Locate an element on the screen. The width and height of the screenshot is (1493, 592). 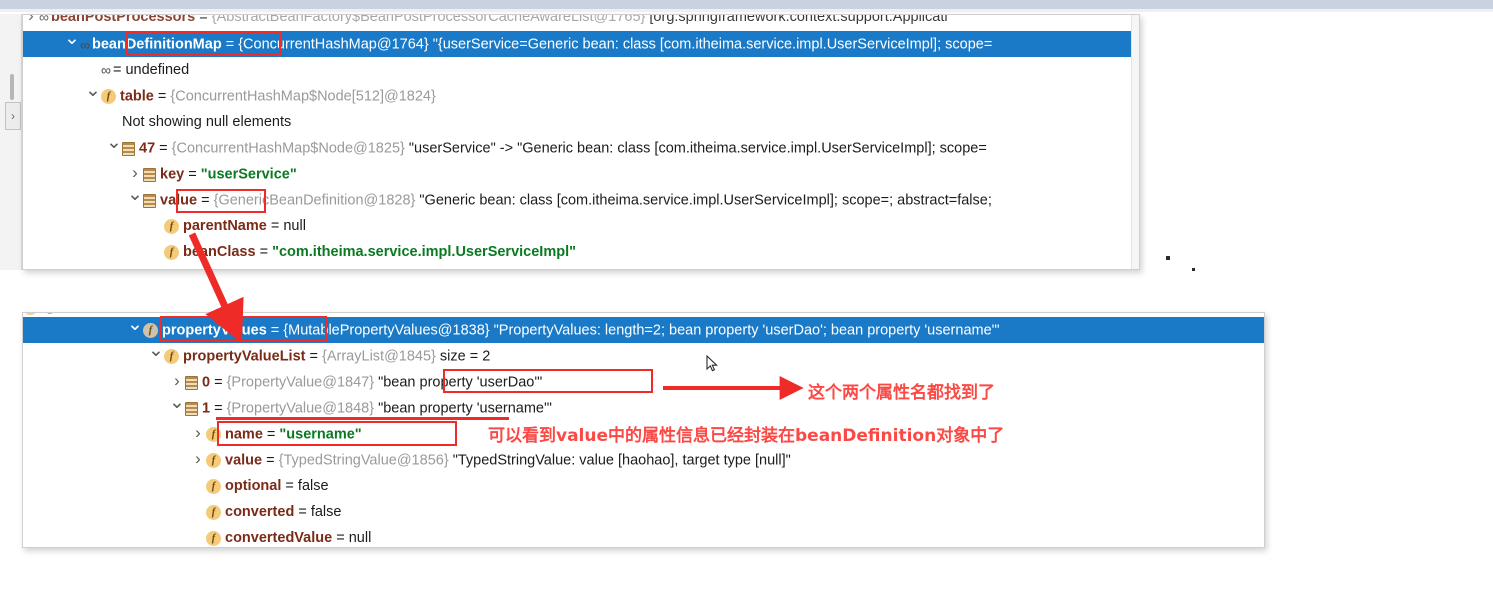
note-found-properties: 这个两个属性名都找到了 is located at coordinates (901, 393).